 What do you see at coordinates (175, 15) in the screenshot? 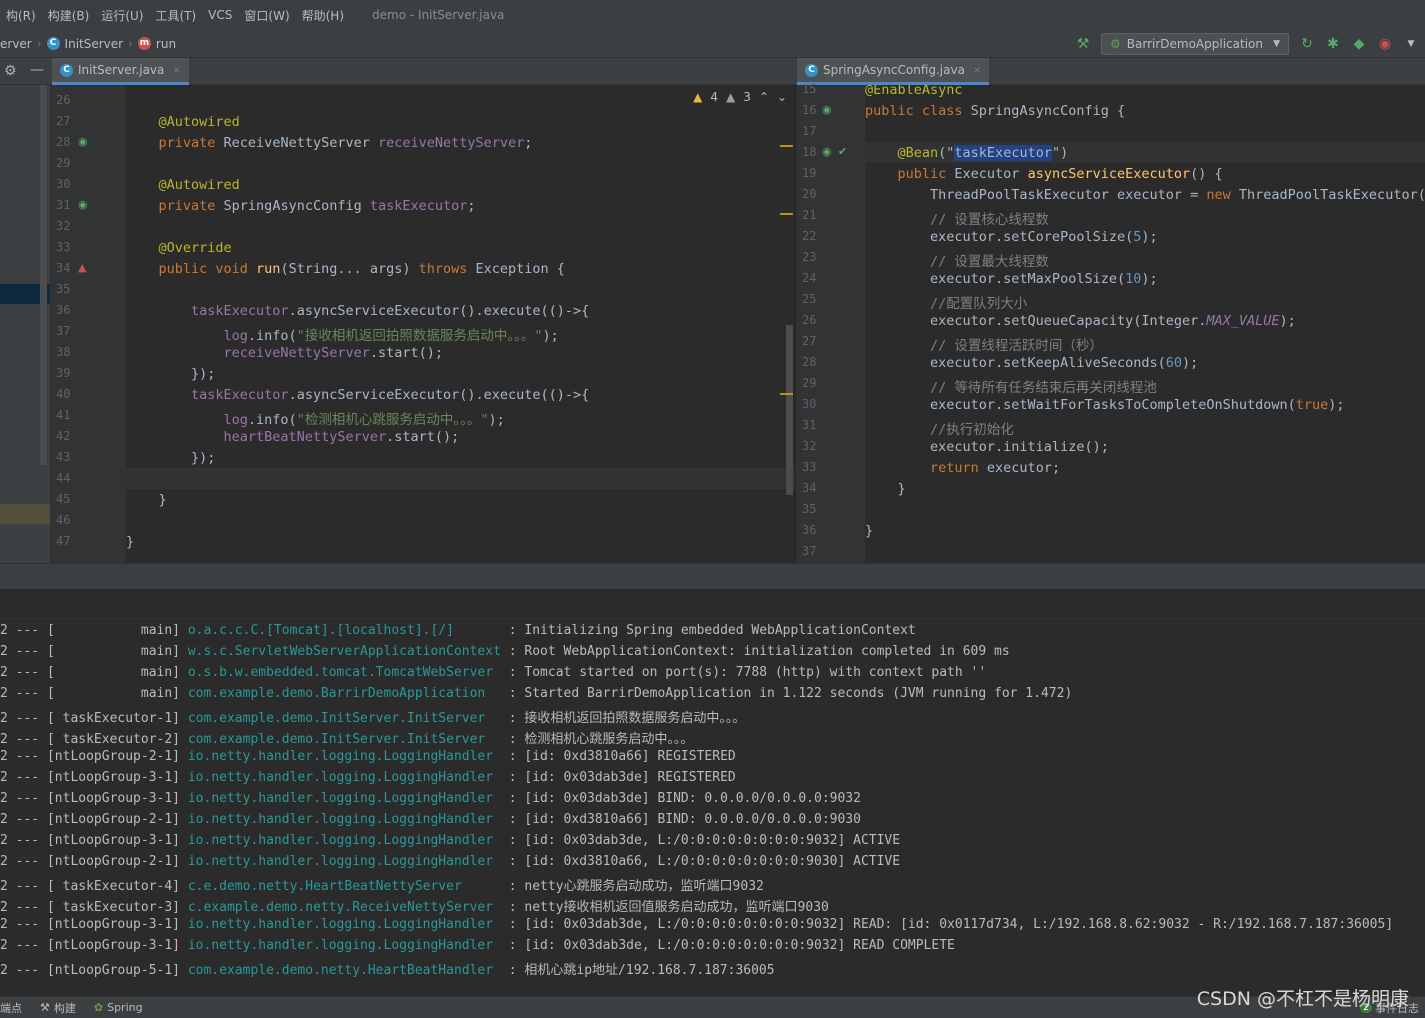
I see `menu-tools: 工具(T)` at bounding box center [175, 15].